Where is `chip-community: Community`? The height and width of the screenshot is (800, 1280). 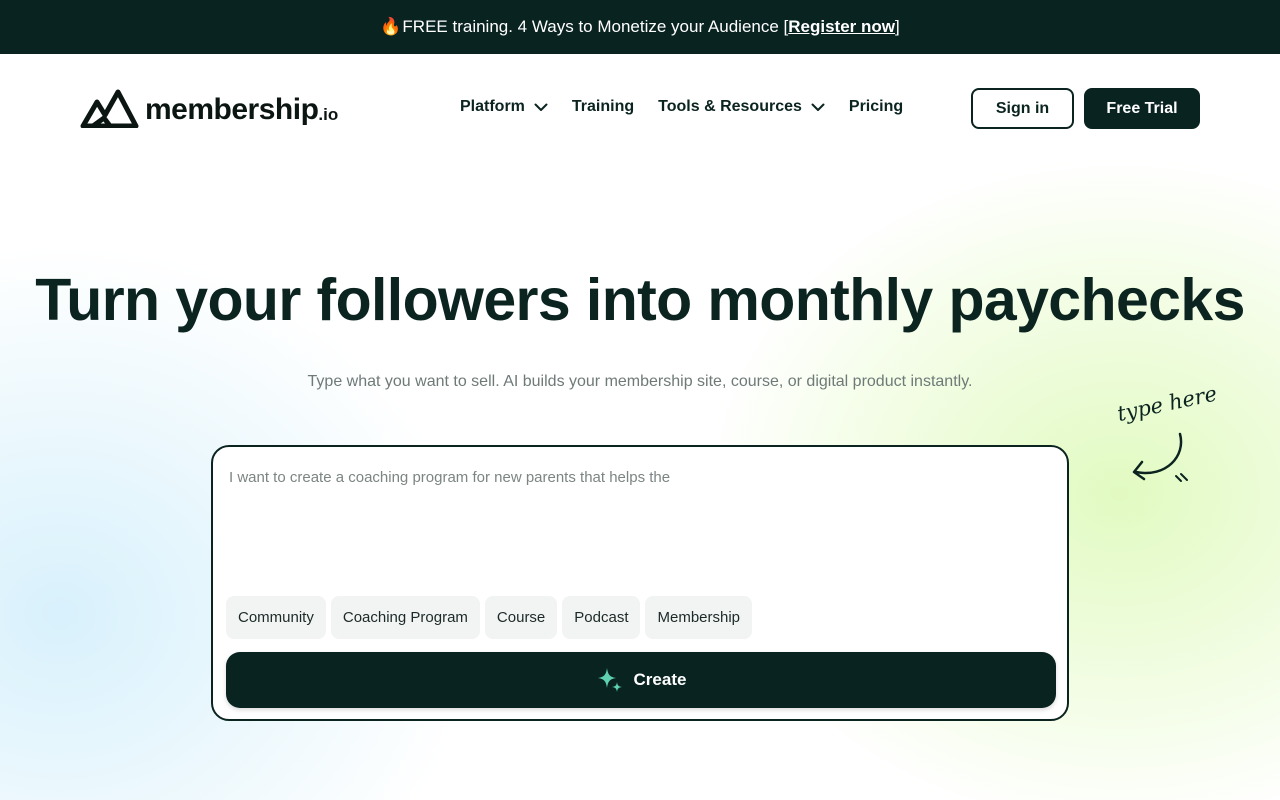
chip-community: Community is located at coordinates (276, 617).